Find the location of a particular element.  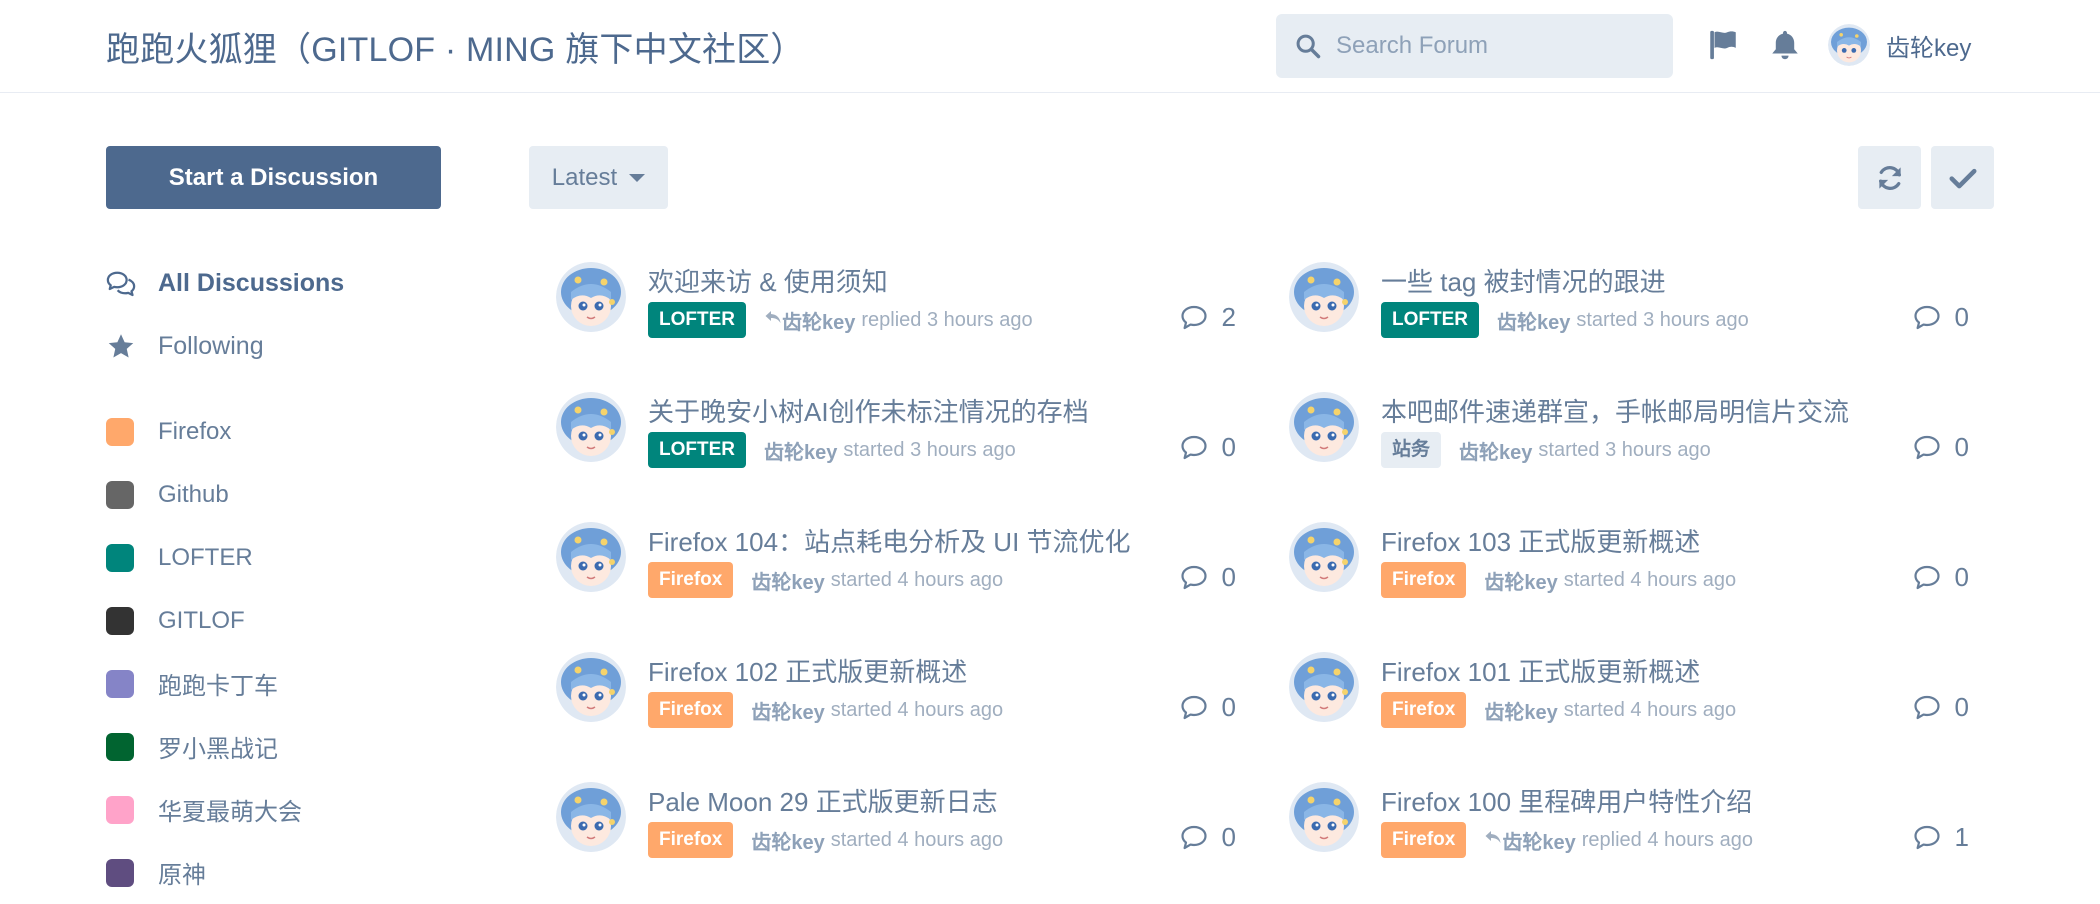

tag-badge: 站务 is located at coordinates (1411, 450).